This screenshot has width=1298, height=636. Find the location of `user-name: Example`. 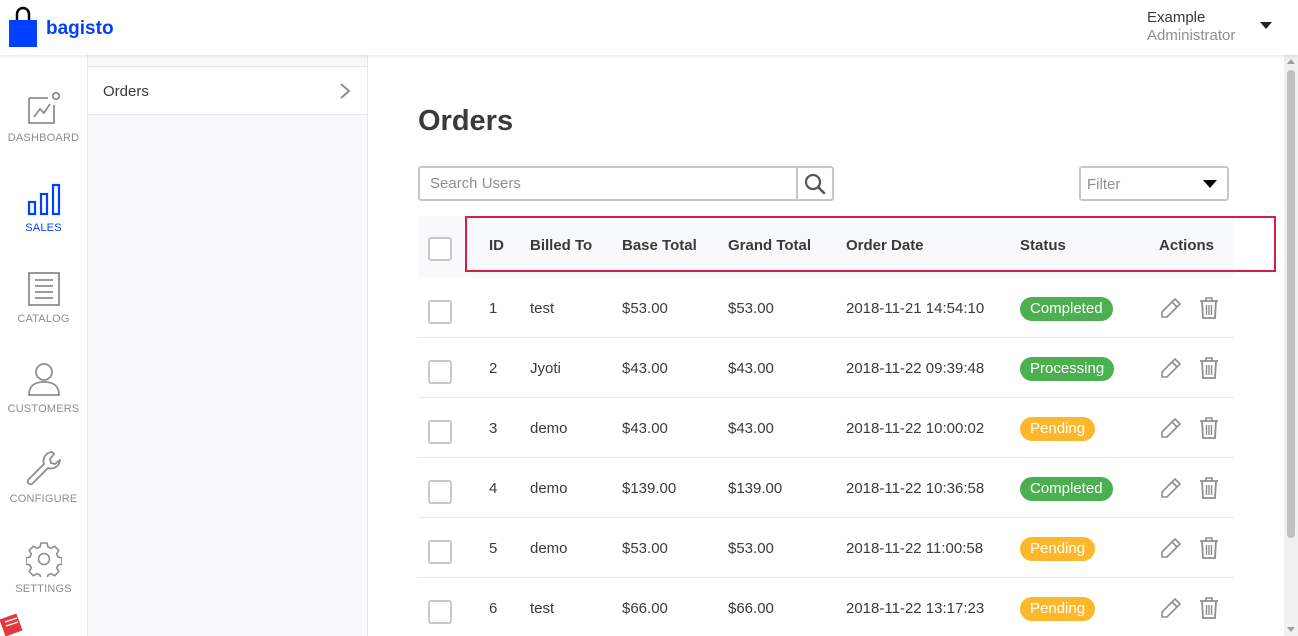

user-name: Example is located at coordinates (1176, 17).